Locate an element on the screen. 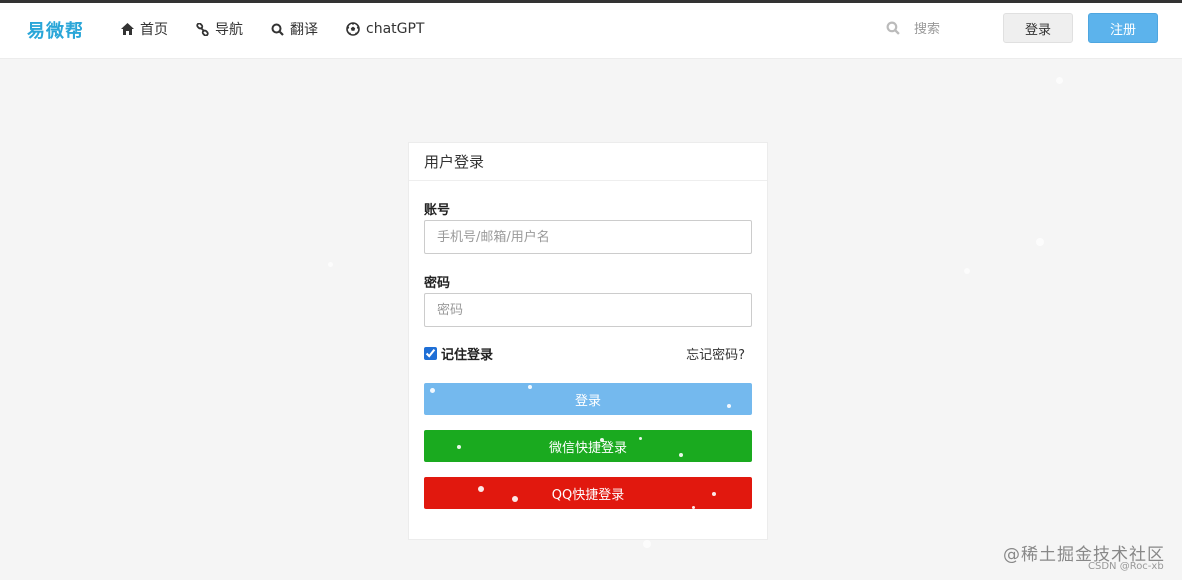 This screenshot has width=1182, height=580. nav-item-home: 首页 is located at coordinates (144, 29).